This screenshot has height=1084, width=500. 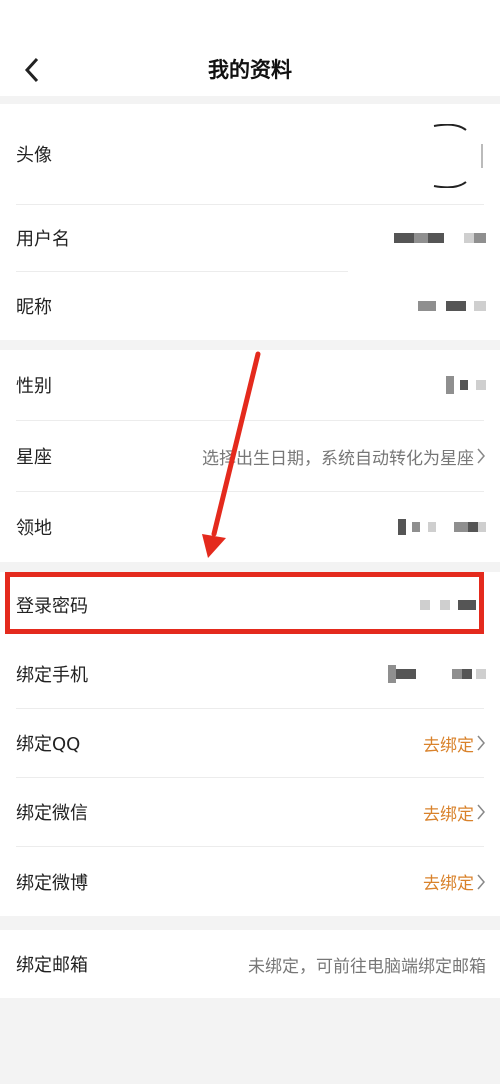 What do you see at coordinates (367, 966) in the screenshot?
I see `email-hint: 未绑定，可前往电脑端绑定邮箱` at bounding box center [367, 966].